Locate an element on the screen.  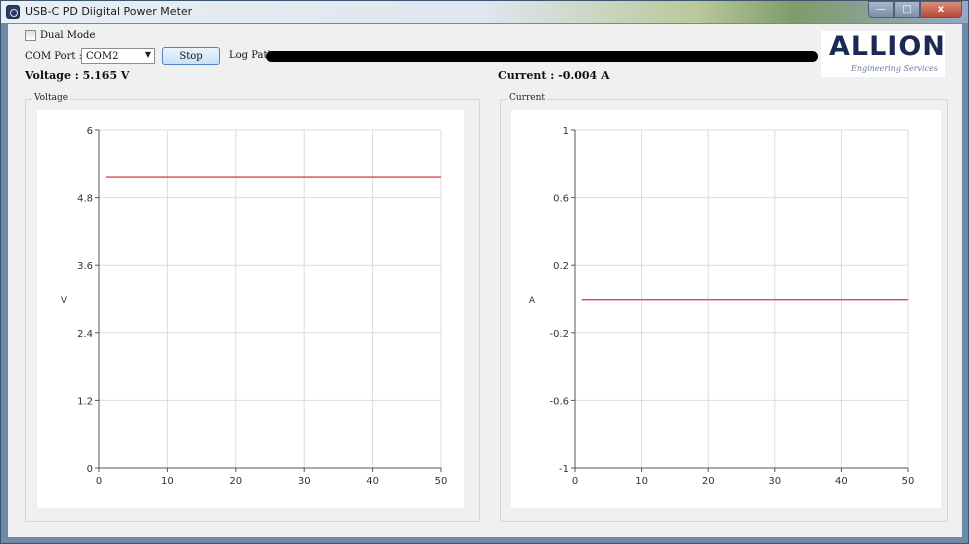
com-port-value: COM2 is located at coordinates (102, 56).